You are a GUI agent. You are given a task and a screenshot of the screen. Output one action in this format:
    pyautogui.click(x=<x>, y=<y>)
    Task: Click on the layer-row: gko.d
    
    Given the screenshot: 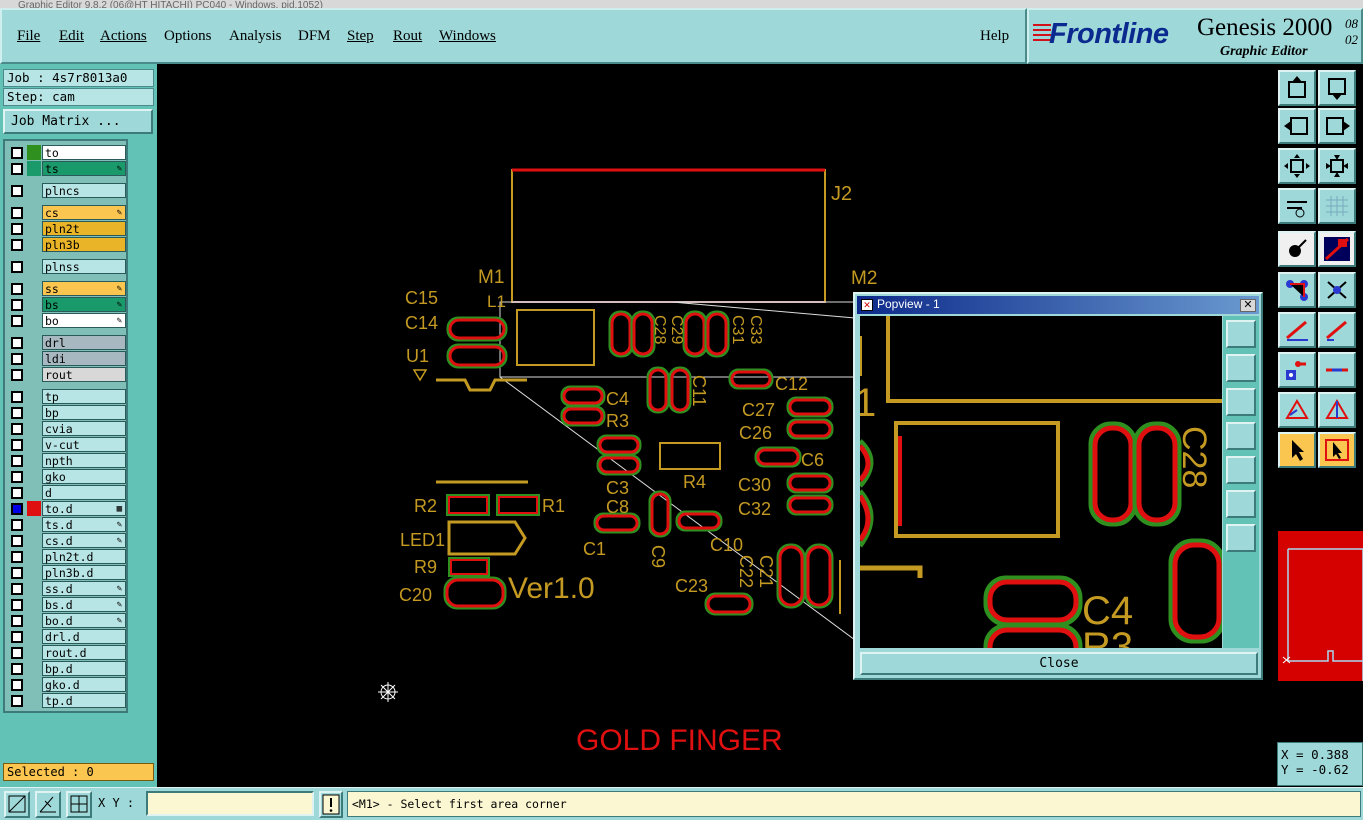 What is the action you would take?
    pyautogui.click(x=66, y=684)
    